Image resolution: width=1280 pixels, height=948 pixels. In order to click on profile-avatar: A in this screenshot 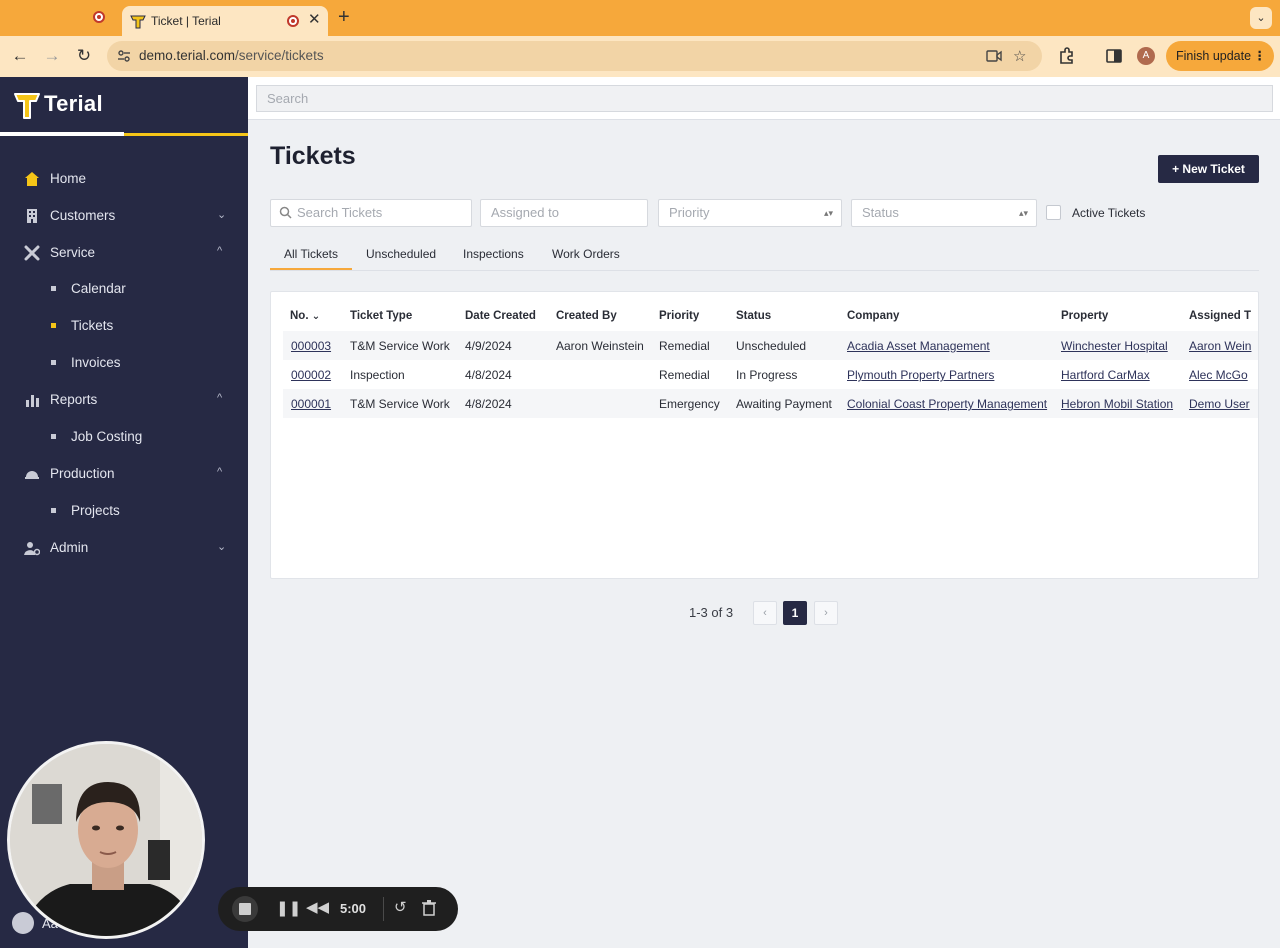, I will do `click(1146, 56)`.